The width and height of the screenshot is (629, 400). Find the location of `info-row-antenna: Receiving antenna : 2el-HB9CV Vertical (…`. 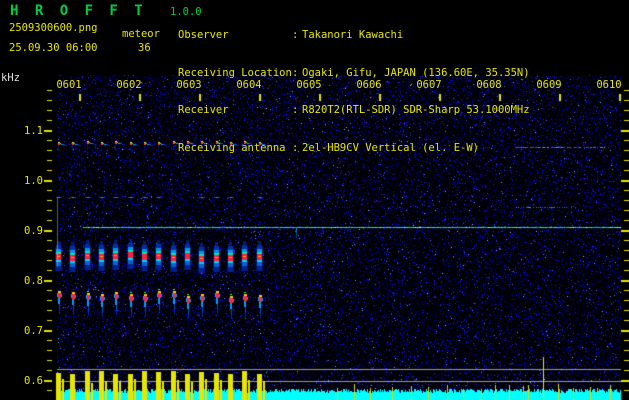

info-row-antenna: Receiving antenna : 2el-HB9CV Vertical (… is located at coordinates (354, 148).